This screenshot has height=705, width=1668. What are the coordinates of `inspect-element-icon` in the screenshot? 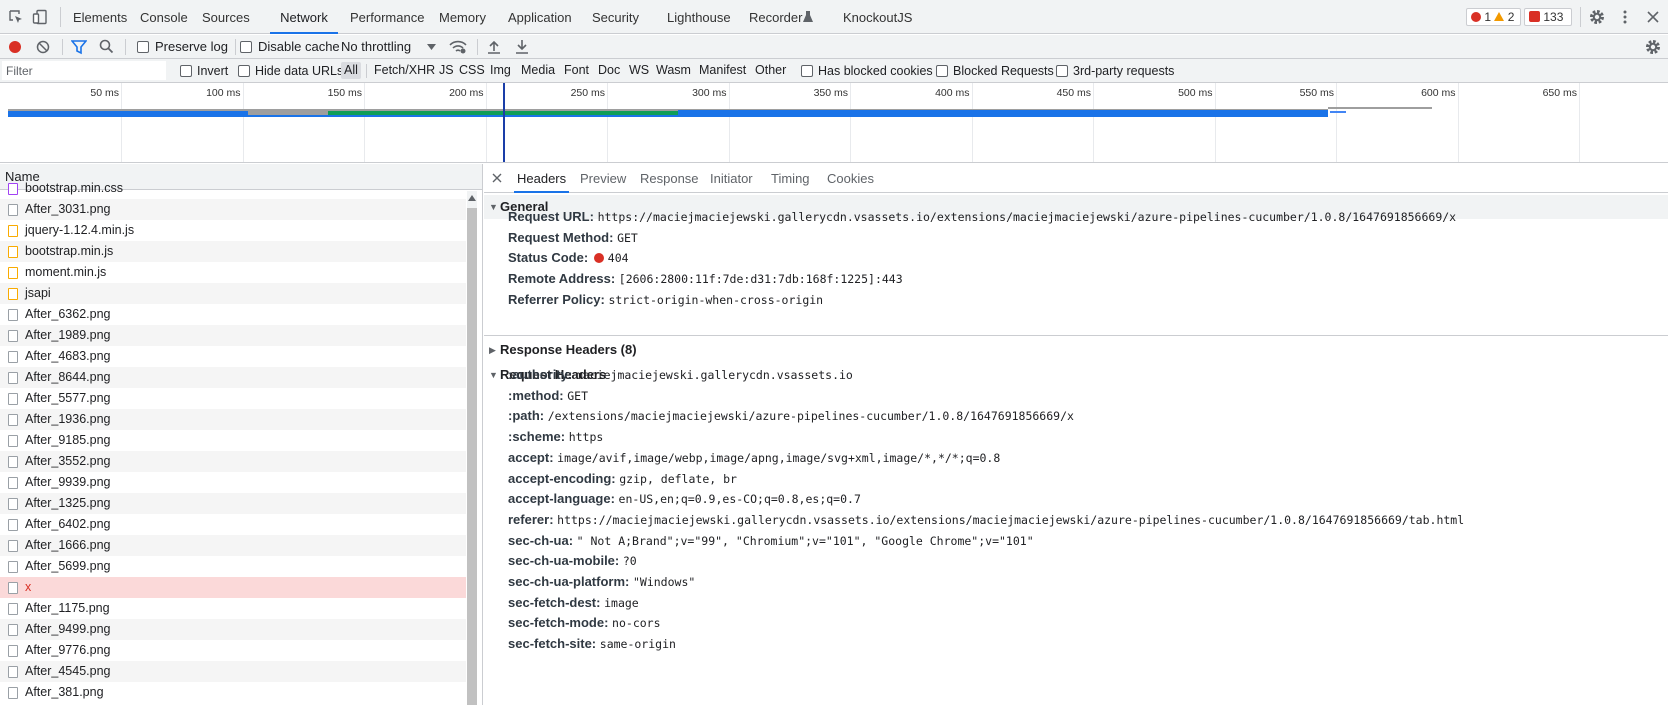 It's located at (16, 17).